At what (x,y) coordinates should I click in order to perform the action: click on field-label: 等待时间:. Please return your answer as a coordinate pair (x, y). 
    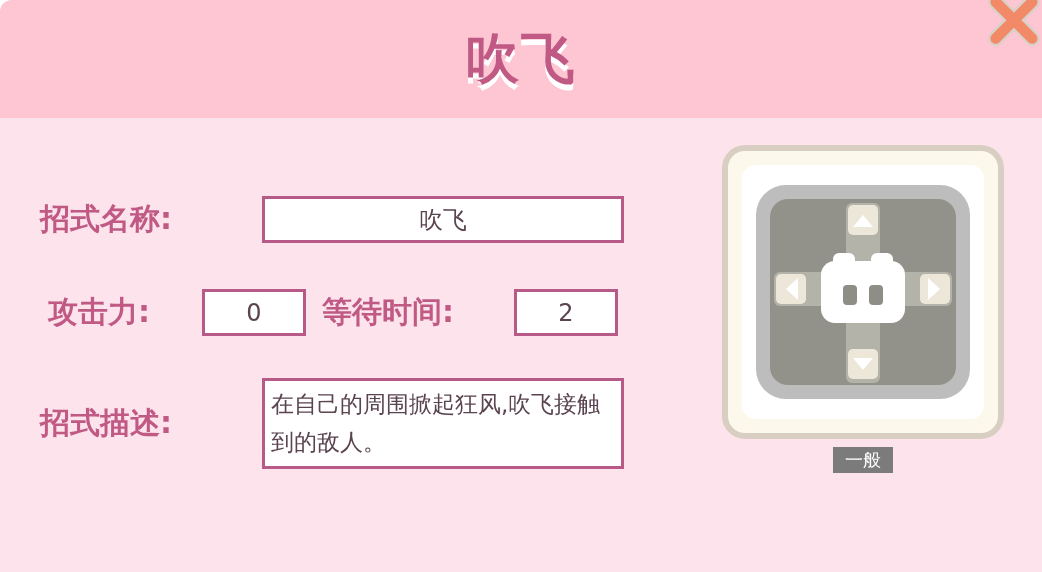
    Looking at the image, I should click on (388, 312).